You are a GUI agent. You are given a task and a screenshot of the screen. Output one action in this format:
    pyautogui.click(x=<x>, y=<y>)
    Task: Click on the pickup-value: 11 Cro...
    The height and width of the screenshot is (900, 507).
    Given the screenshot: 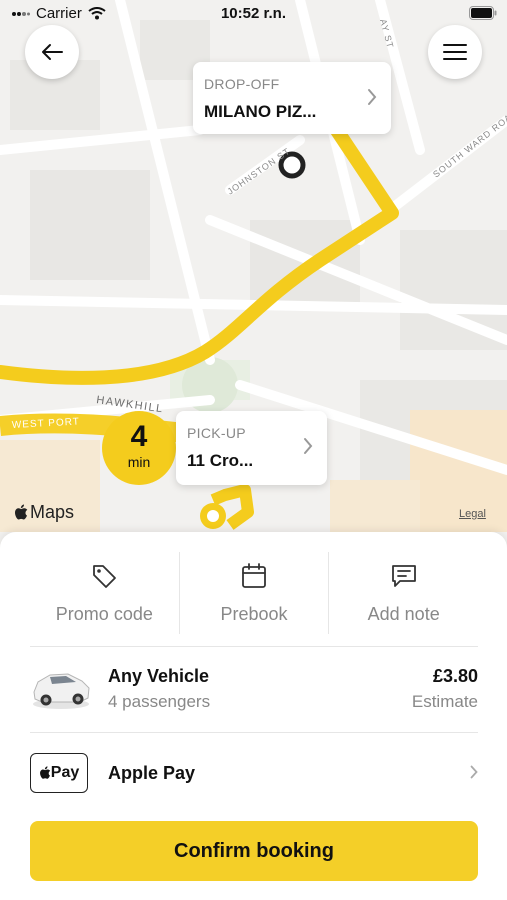 What is the action you would take?
    pyautogui.click(x=220, y=460)
    